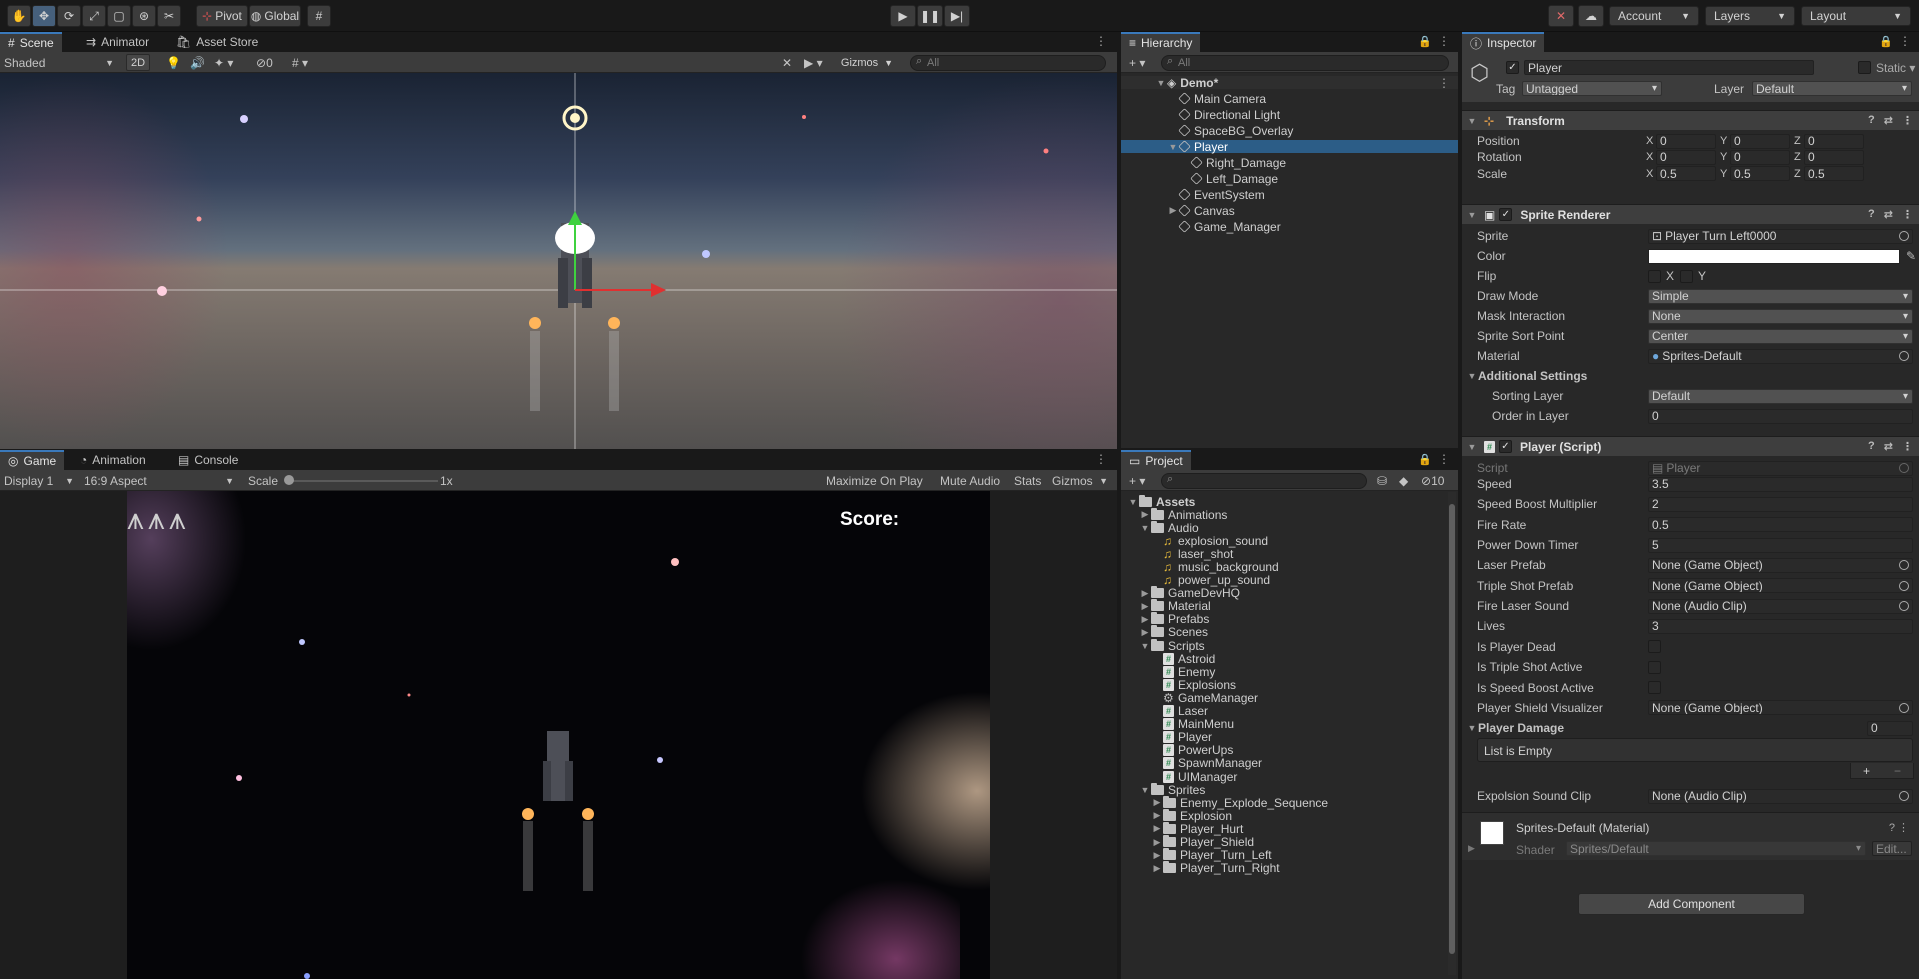 The height and width of the screenshot is (979, 1919). Describe the element at coordinates (159, 480) in the screenshot. I see `aspect-dropdown: 16:9 Aspect ▼` at that location.